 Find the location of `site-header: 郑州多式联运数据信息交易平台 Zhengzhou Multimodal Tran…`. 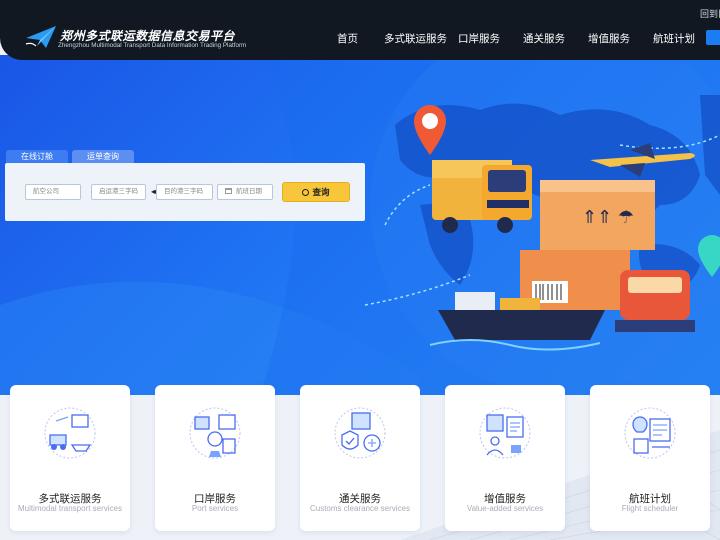

site-header: 郑州多式联运数据信息交易平台 Zhengzhou Multimodal Tran… is located at coordinates (360, 30).